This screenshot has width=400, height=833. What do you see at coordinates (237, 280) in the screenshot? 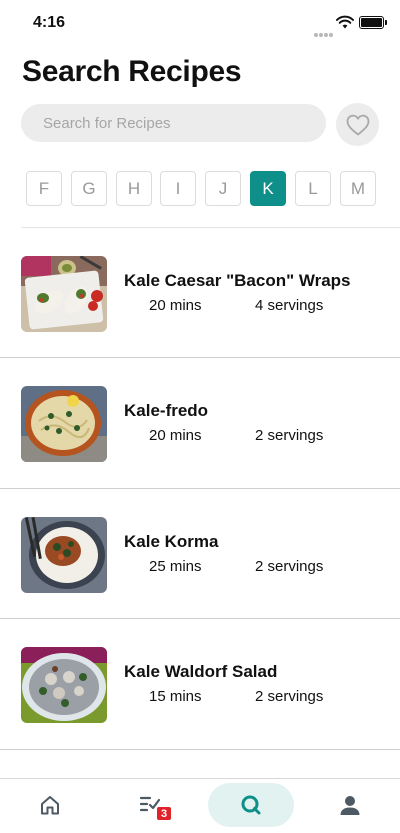
I see `recipe-name: Kale Caesar "Bacon" Wraps` at bounding box center [237, 280].